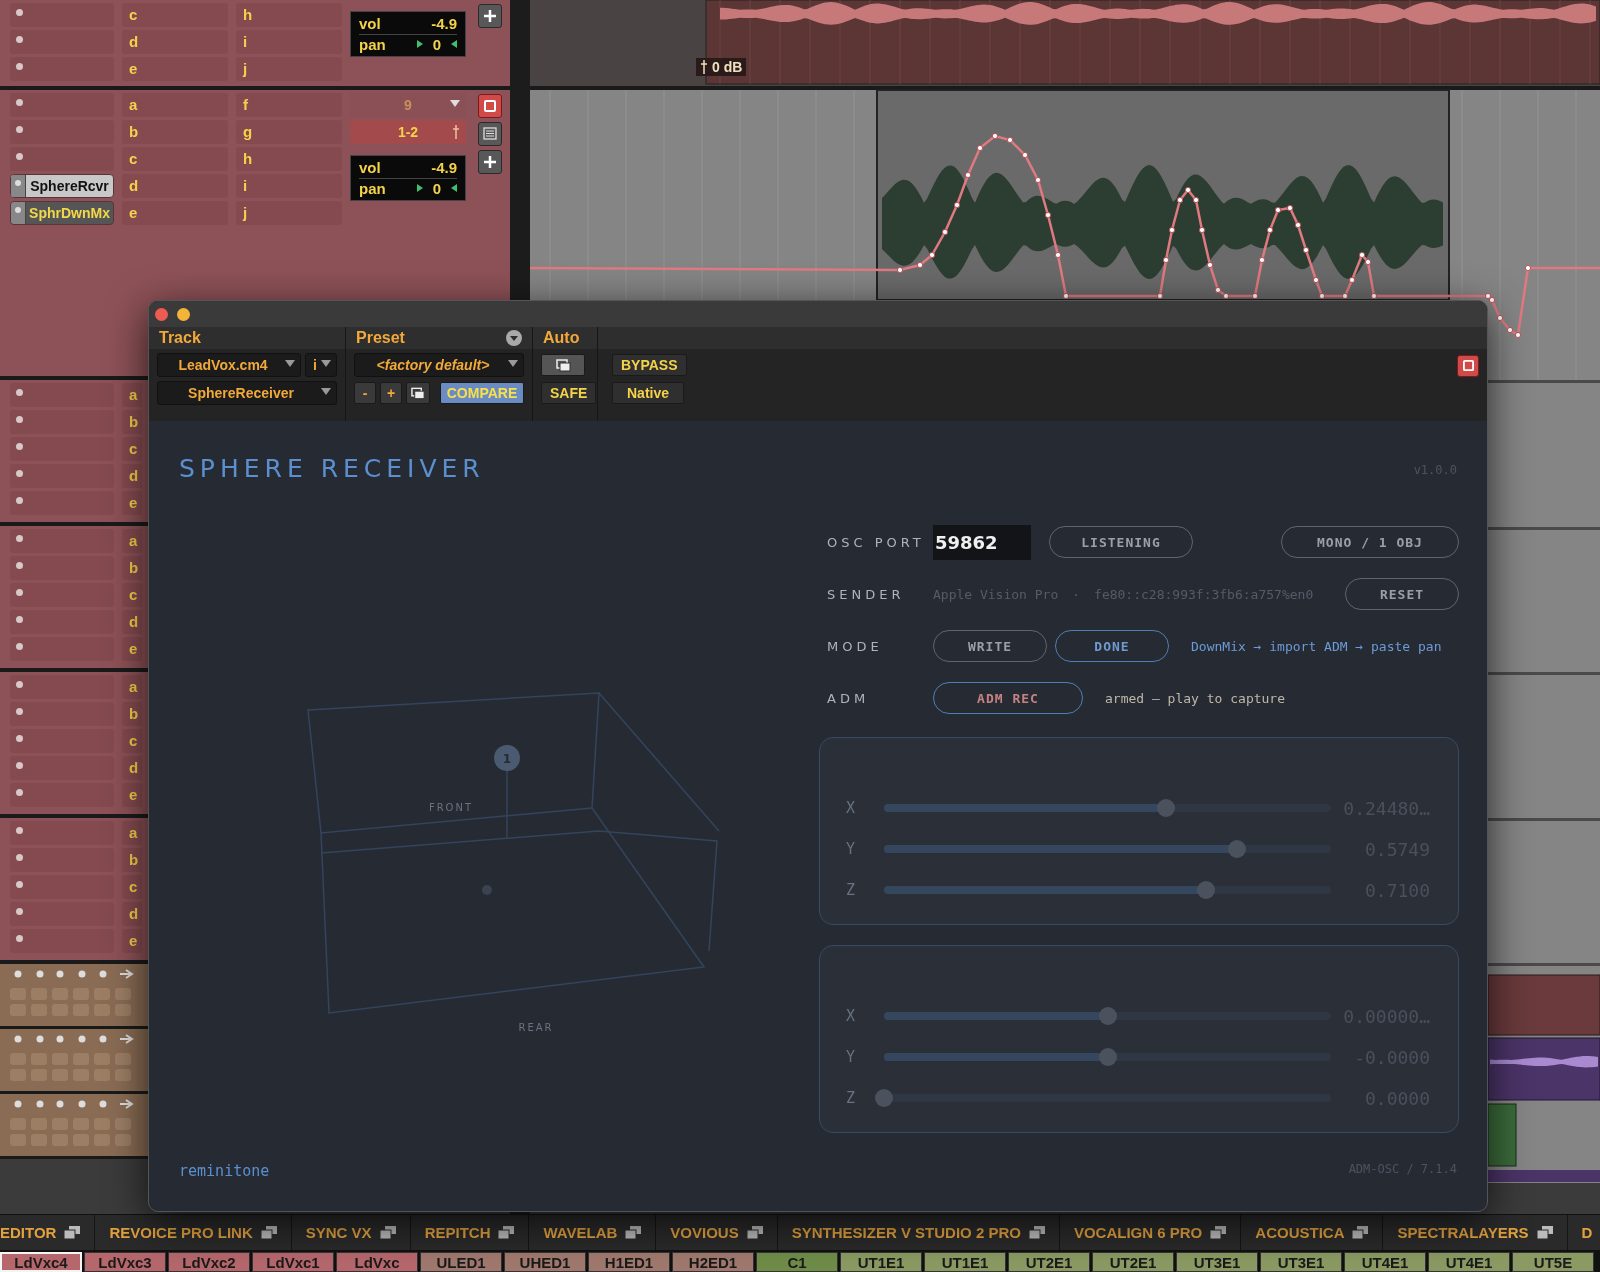  What do you see at coordinates (161, 314) in the screenshot?
I see `close-button` at bounding box center [161, 314].